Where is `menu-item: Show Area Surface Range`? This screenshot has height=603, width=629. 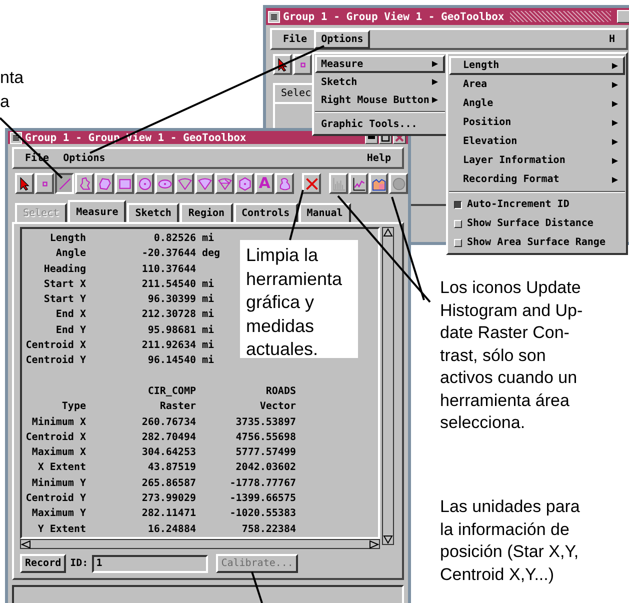 menu-item: Show Area Surface Range is located at coordinates (536, 242).